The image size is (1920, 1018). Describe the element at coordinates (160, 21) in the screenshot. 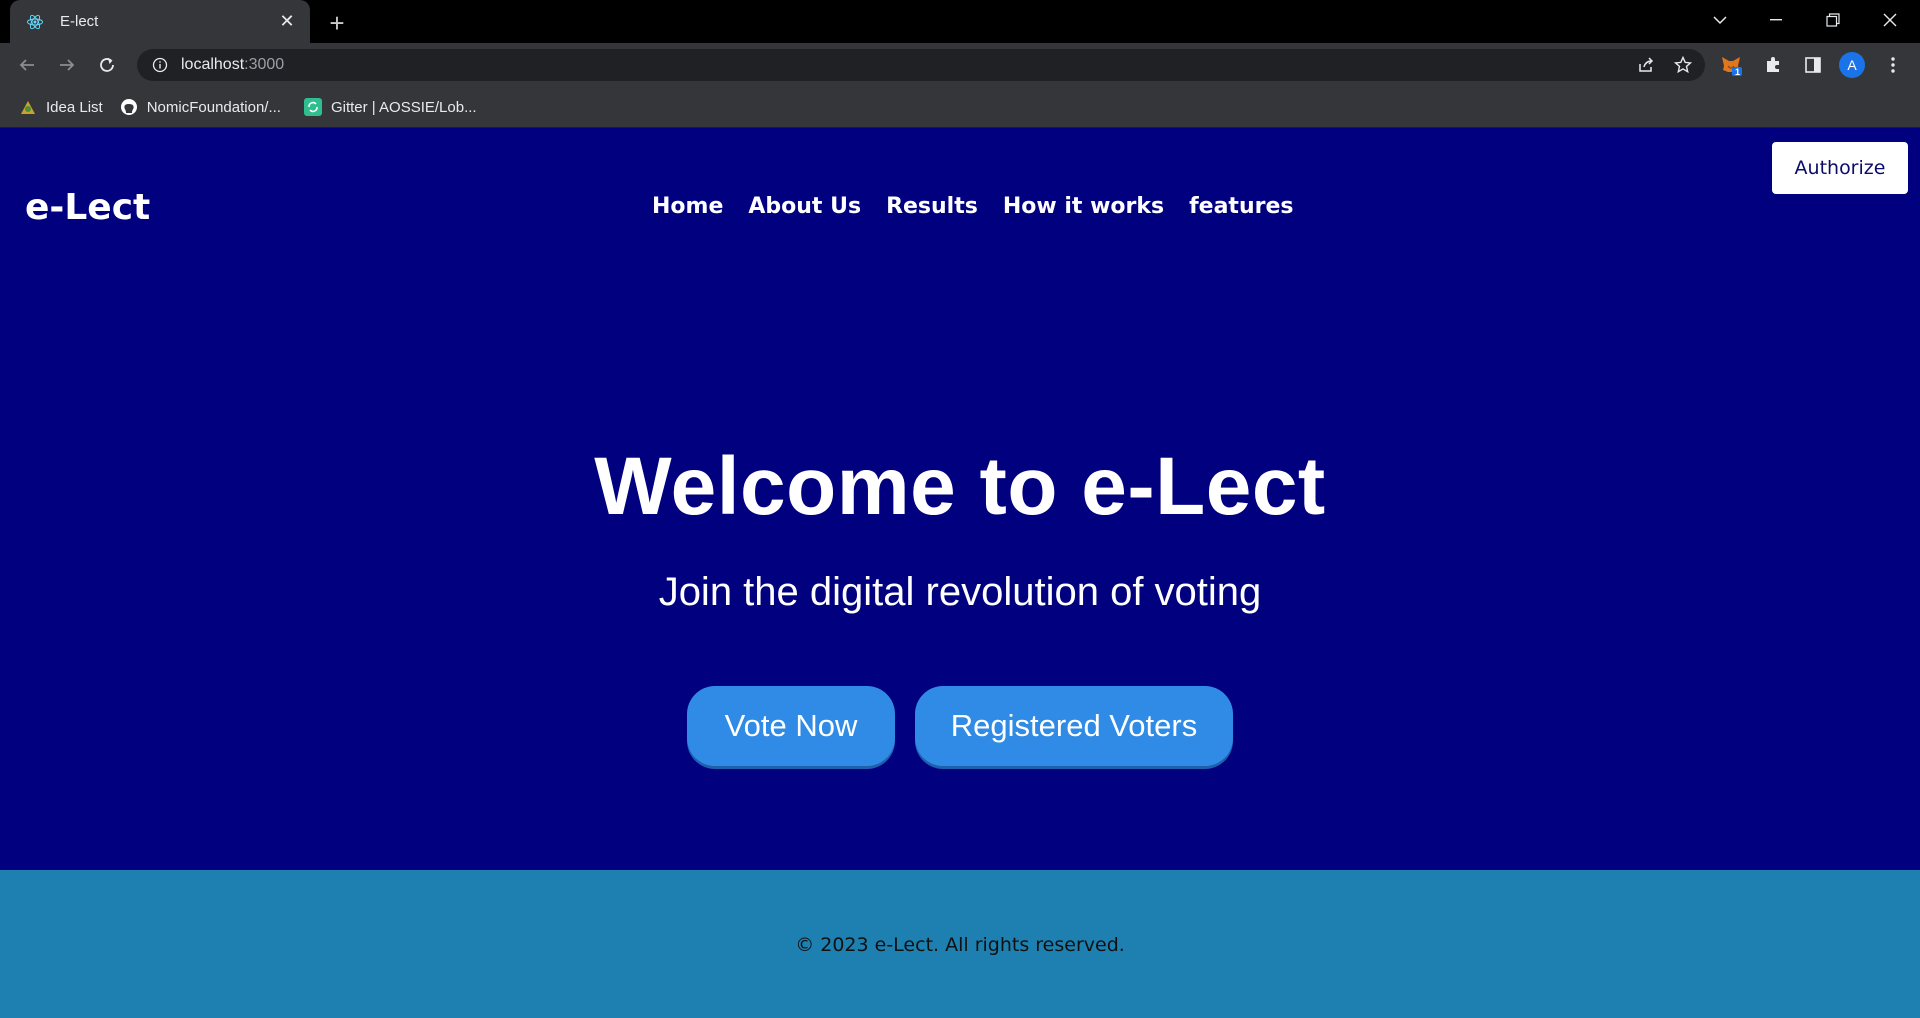

I see `browser-tab: E-lect ✕` at that location.